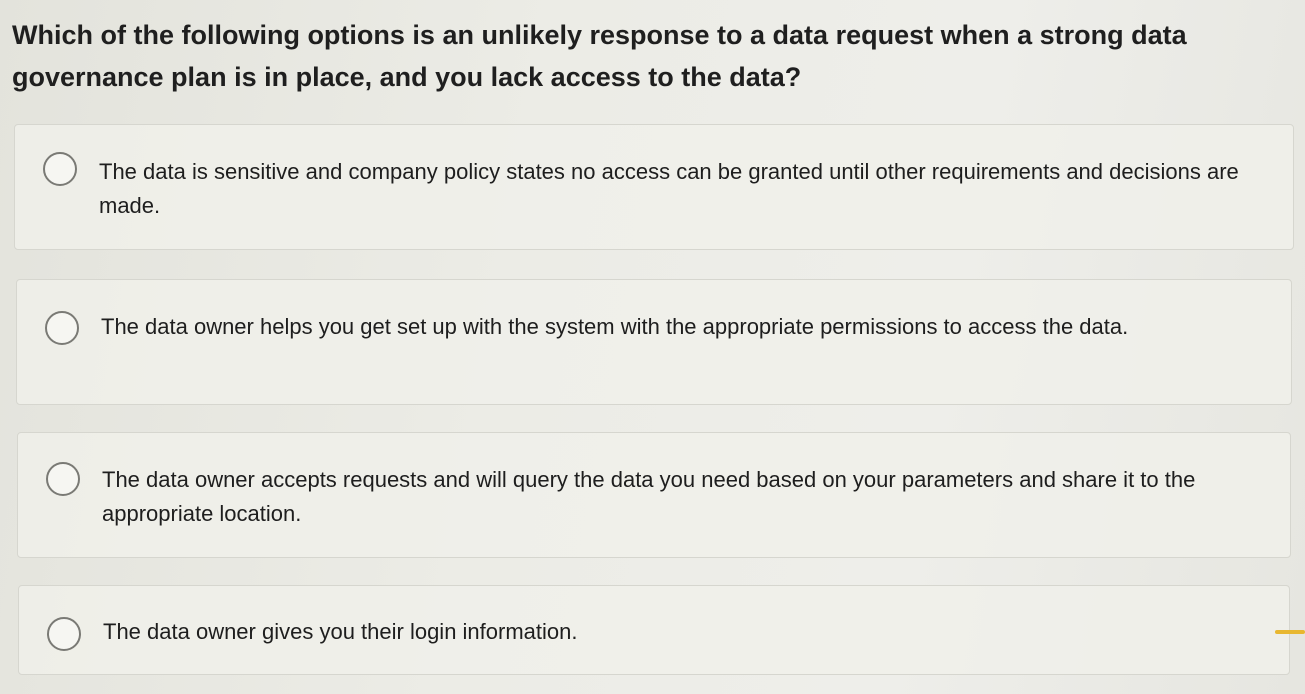 The width and height of the screenshot is (1305, 694). Describe the element at coordinates (1290, 632) in the screenshot. I see `edge-highlight-mark` at that location.